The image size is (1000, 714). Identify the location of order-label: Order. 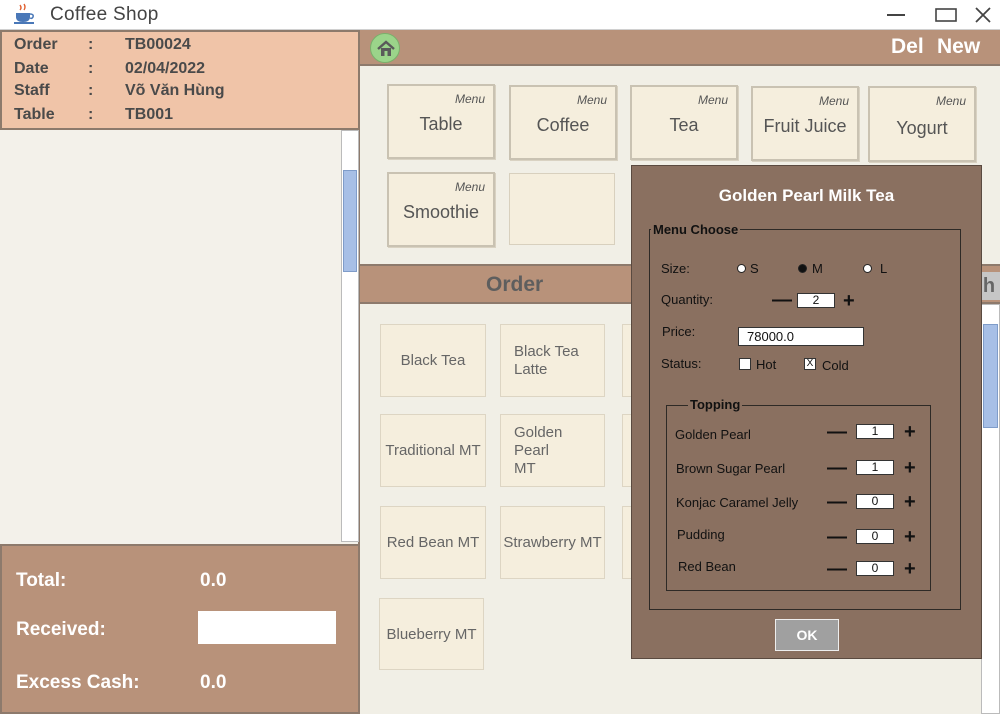
(36, 44).